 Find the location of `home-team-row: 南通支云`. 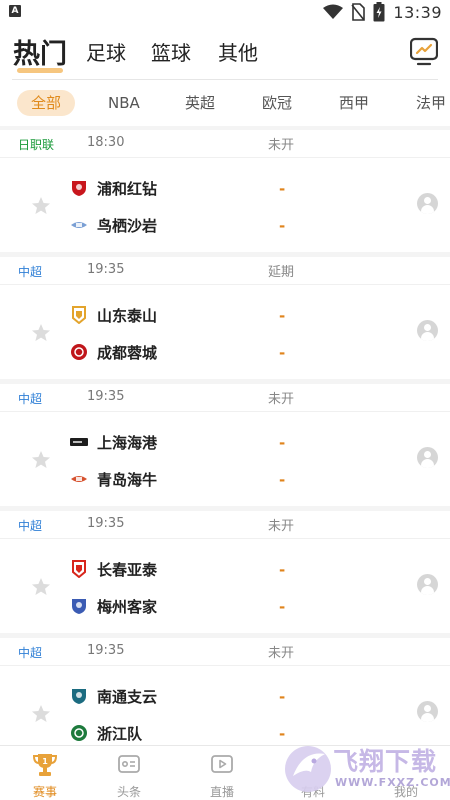

home-team-row: 南通支云 is located at coordinates (113, 696).